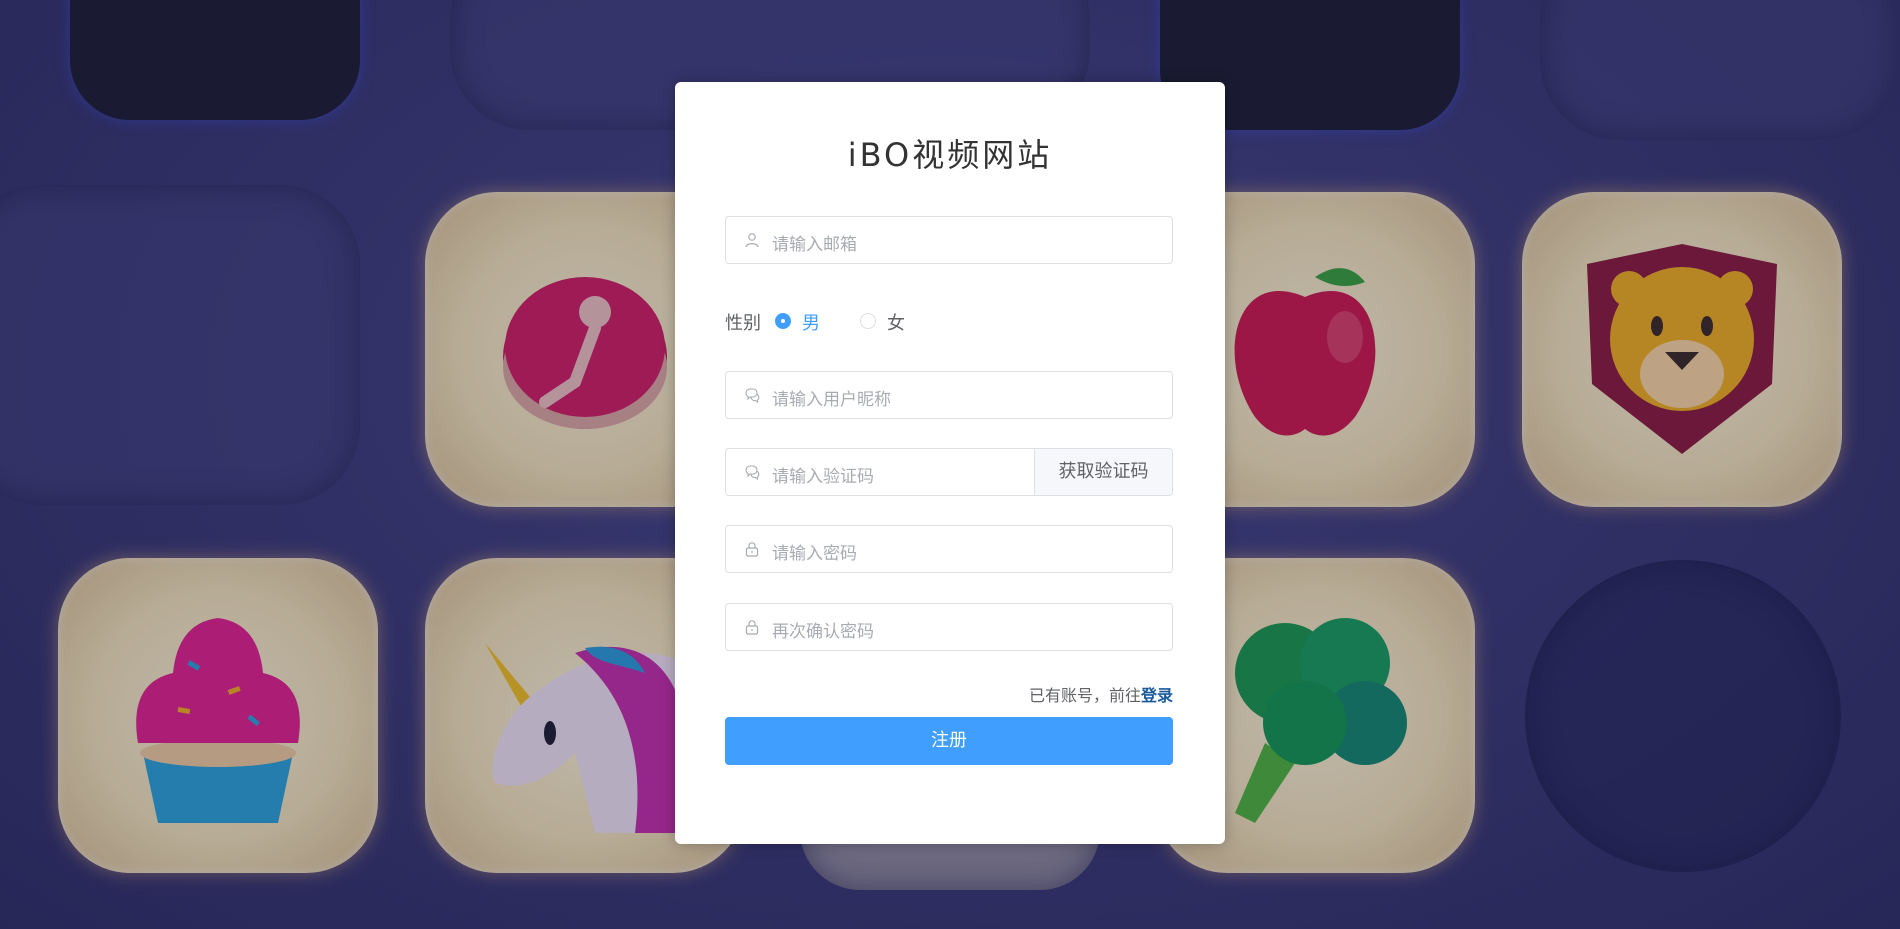  What do you see at coordinates (949, 741) in the screenshot?
I see `register-button: 注册` at bounding box center [949, 741].